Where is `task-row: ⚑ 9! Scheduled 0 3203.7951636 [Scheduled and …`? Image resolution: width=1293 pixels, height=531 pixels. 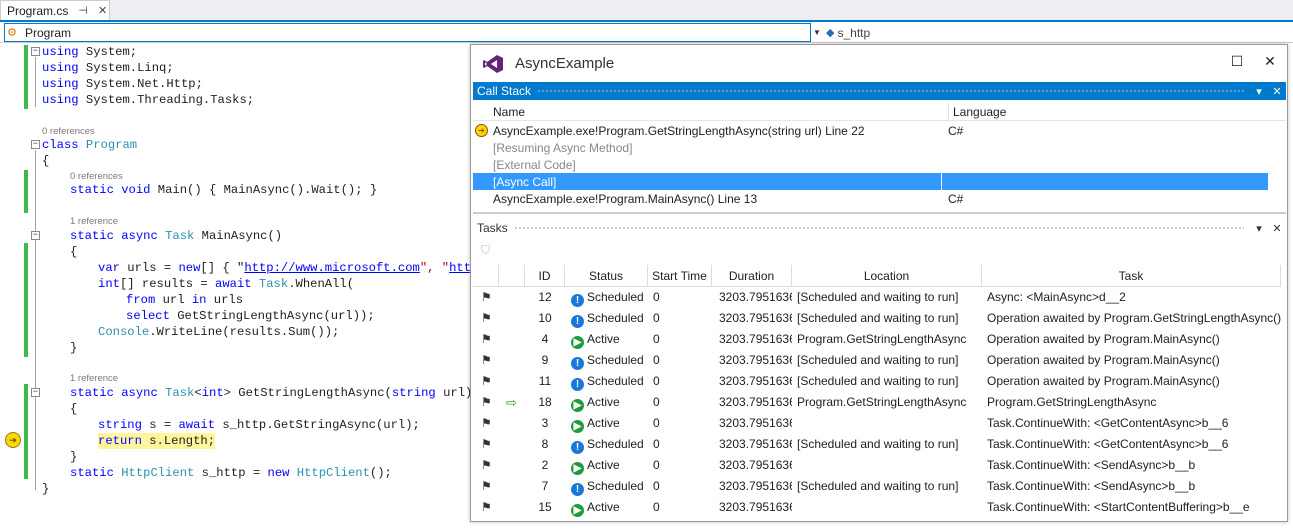
task-row: ⚑ 9! Scheduled 0 3203.7951636 [Scheduled and … is located at coordinates (877, 360).